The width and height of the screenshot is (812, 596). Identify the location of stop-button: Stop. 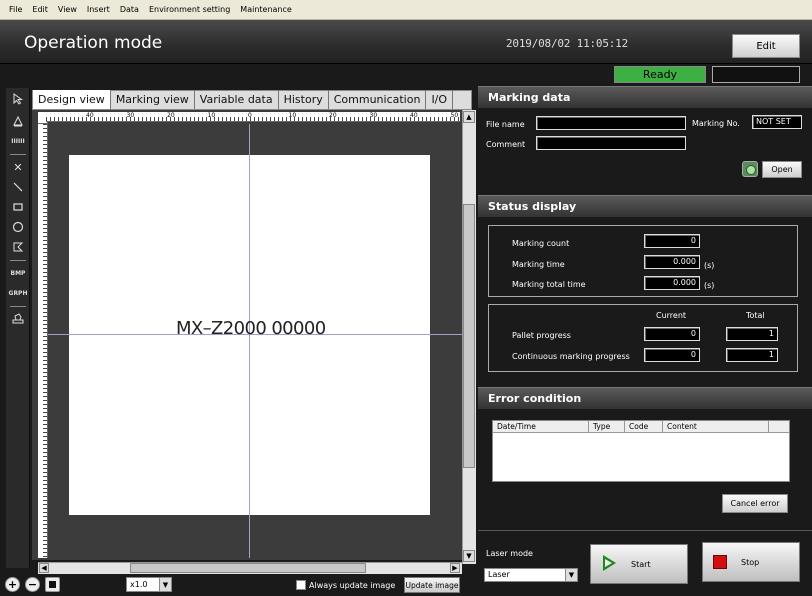
(751, 562).